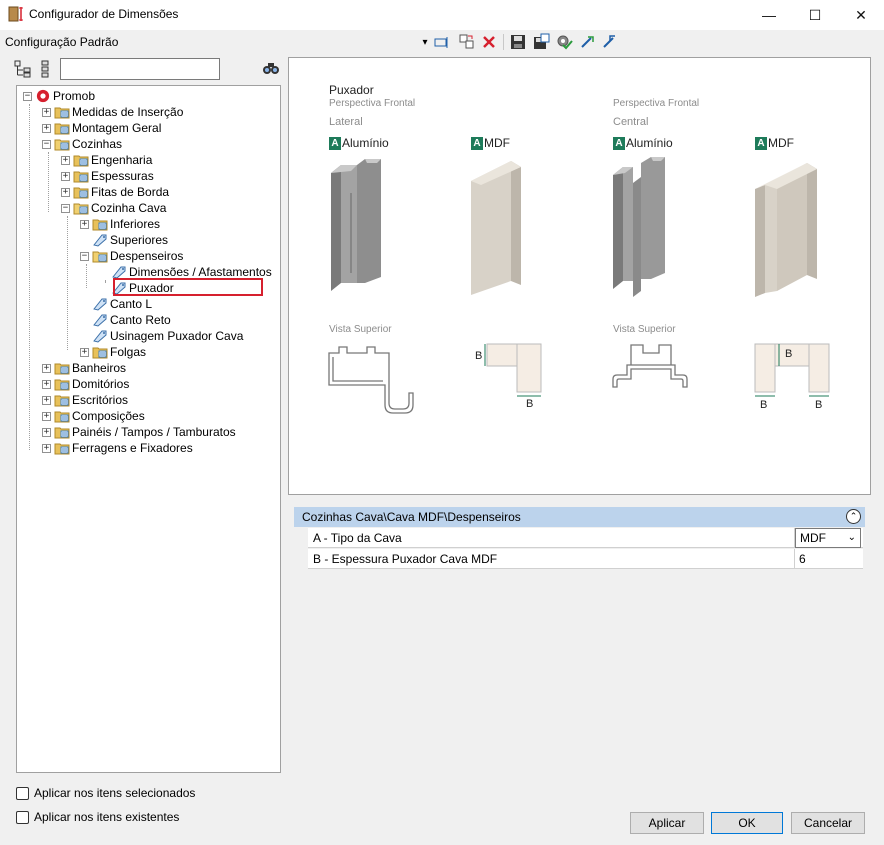 The image size is (884, 845). Describe the element at coordinates (828, 537) in the screenshot. I see `tipo-cava-select: MDF ⌄` at that location.